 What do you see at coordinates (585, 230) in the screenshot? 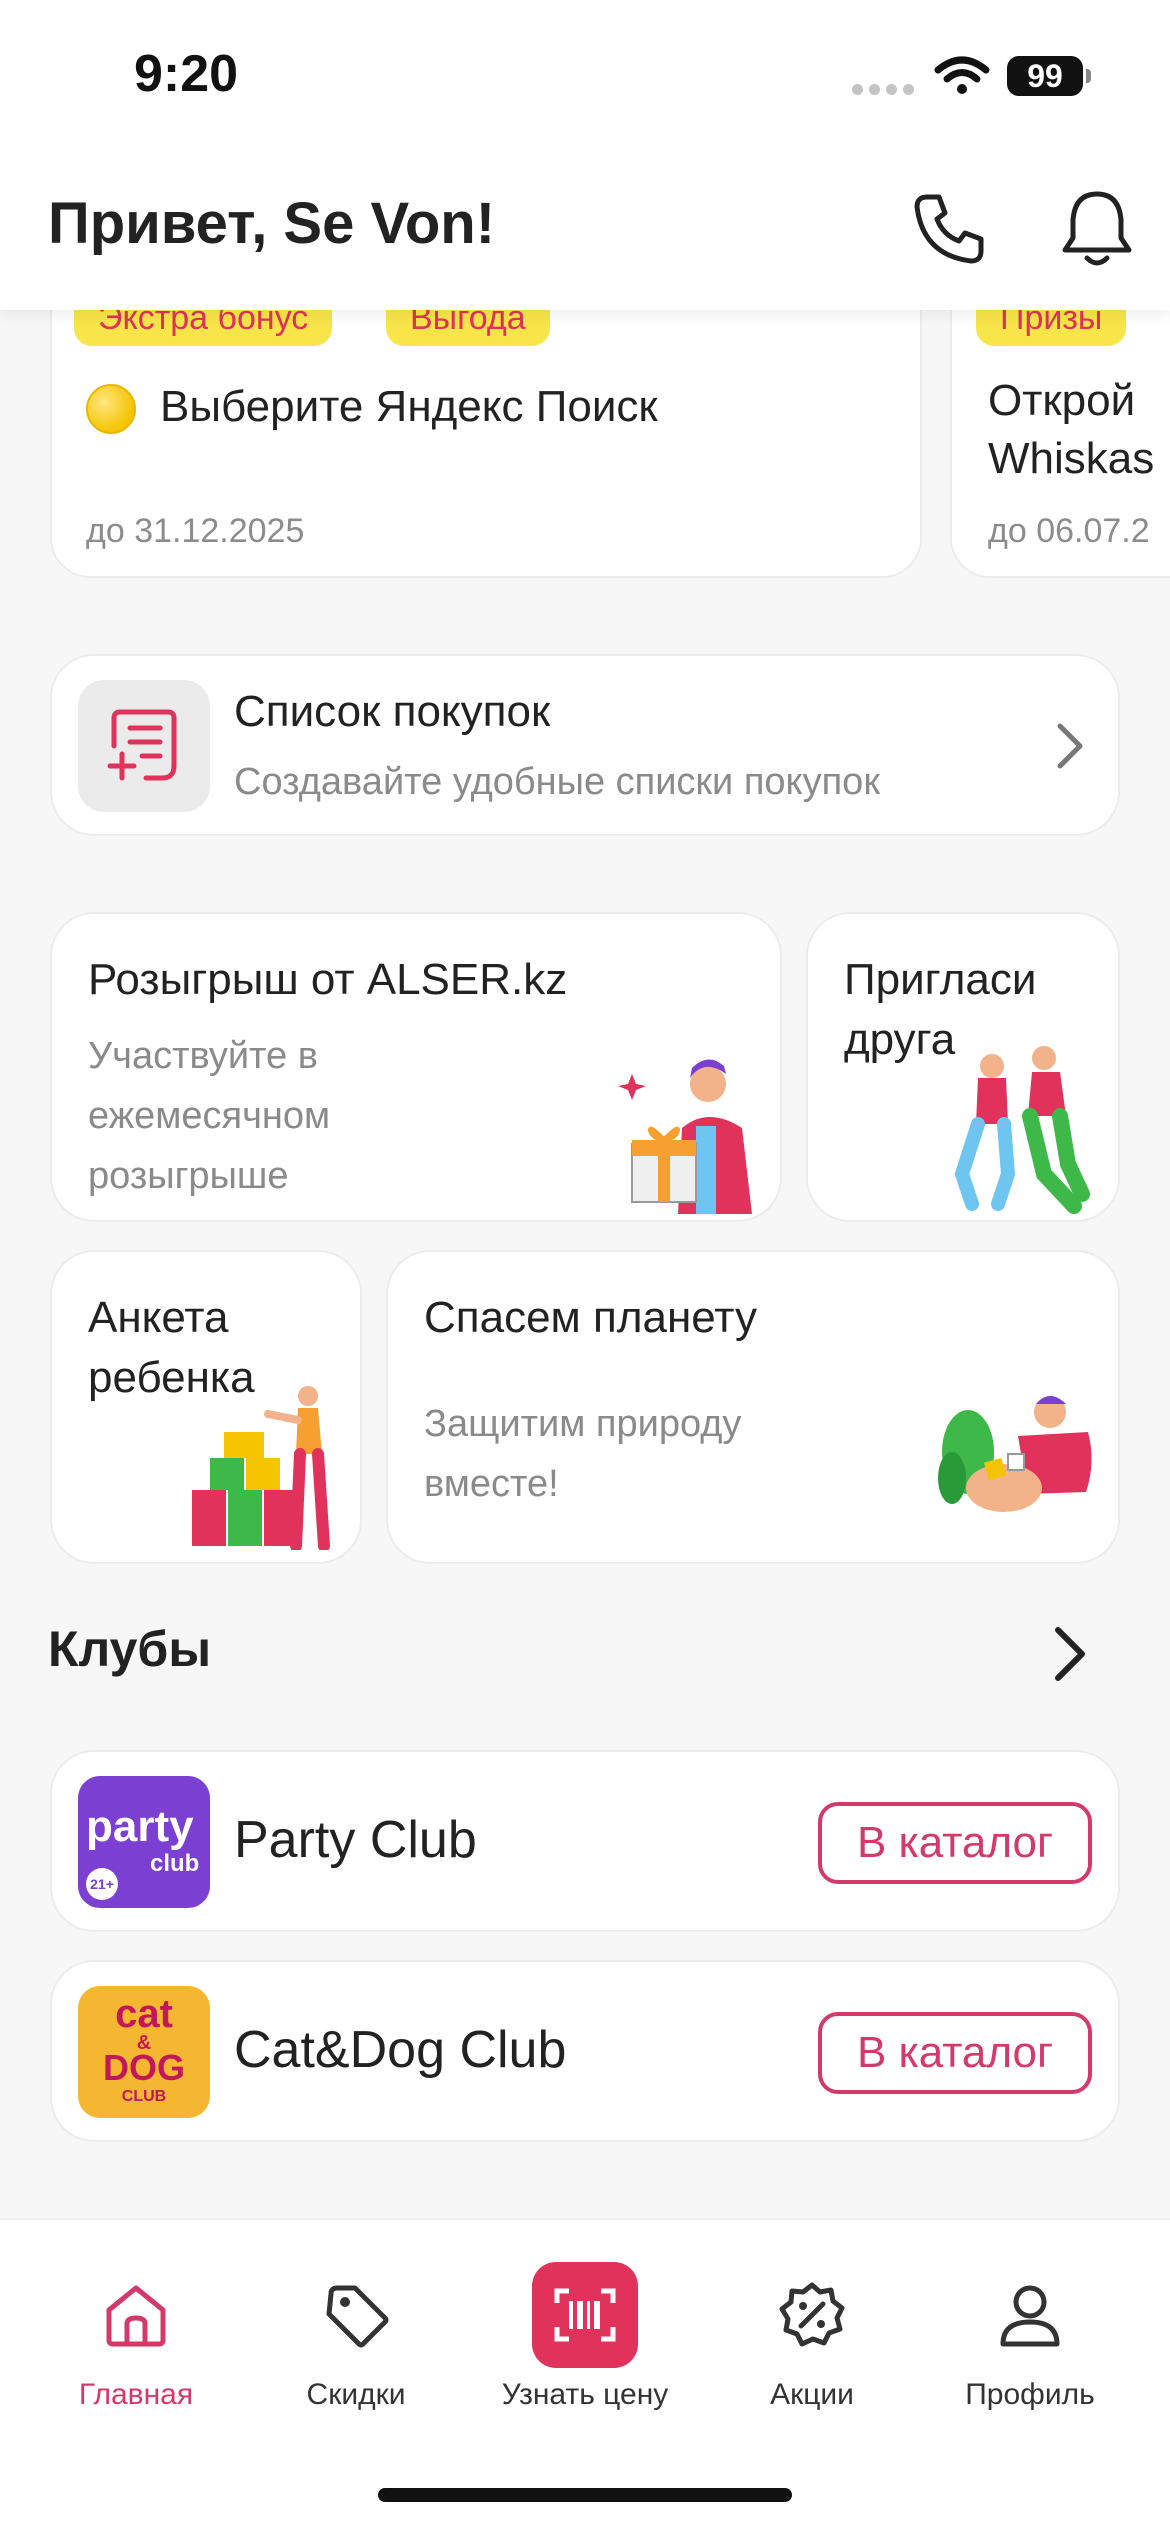
I see `app-header: Привет, Se Von!` at bounding box center [585, 230].